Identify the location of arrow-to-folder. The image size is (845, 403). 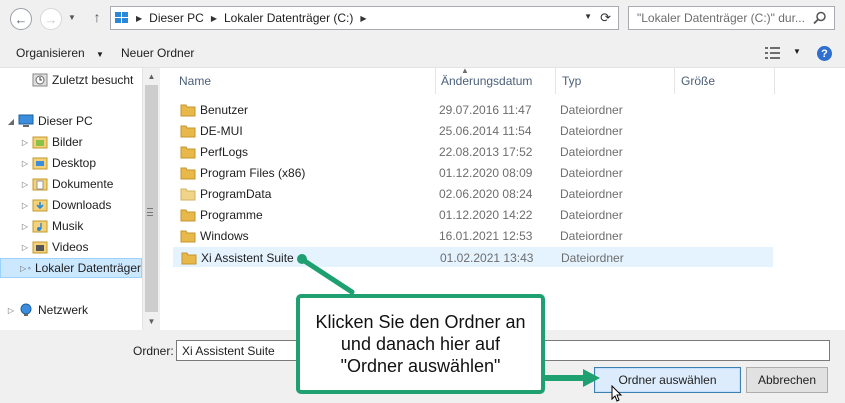
(326, 275).